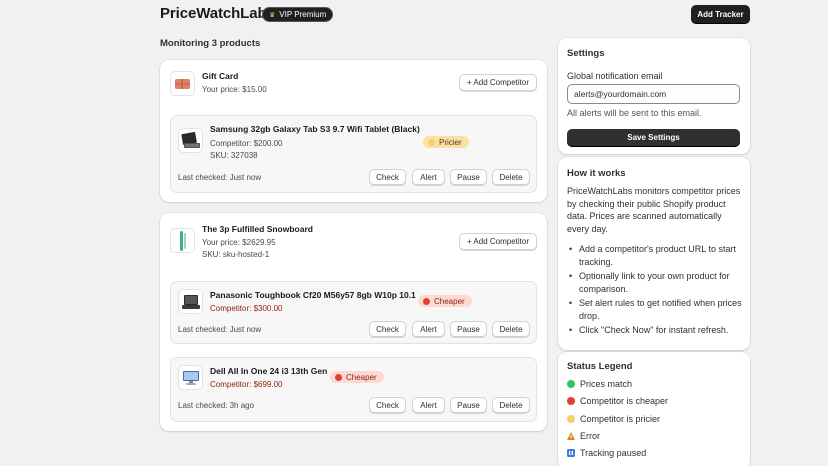  Describe the element at coordinates (653, 137) in the screenshot. I see `save-settings-button: Save Settings` at that location.